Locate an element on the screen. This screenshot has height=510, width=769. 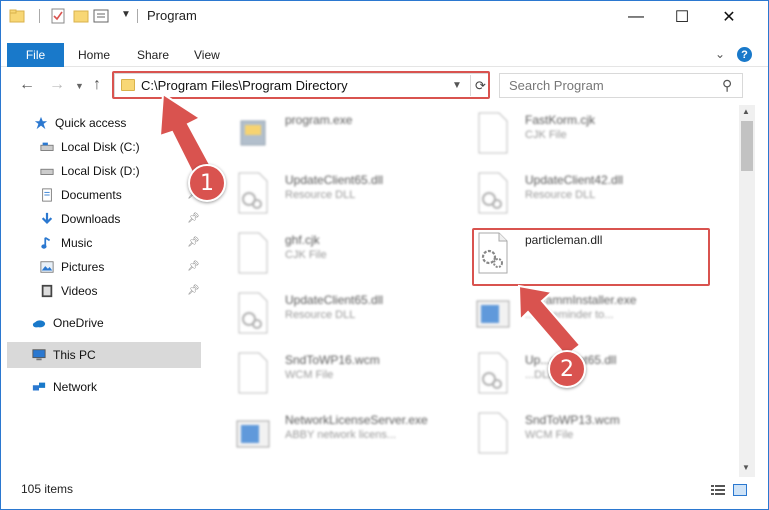
pictures-icon is located at coordinates (47, 267).